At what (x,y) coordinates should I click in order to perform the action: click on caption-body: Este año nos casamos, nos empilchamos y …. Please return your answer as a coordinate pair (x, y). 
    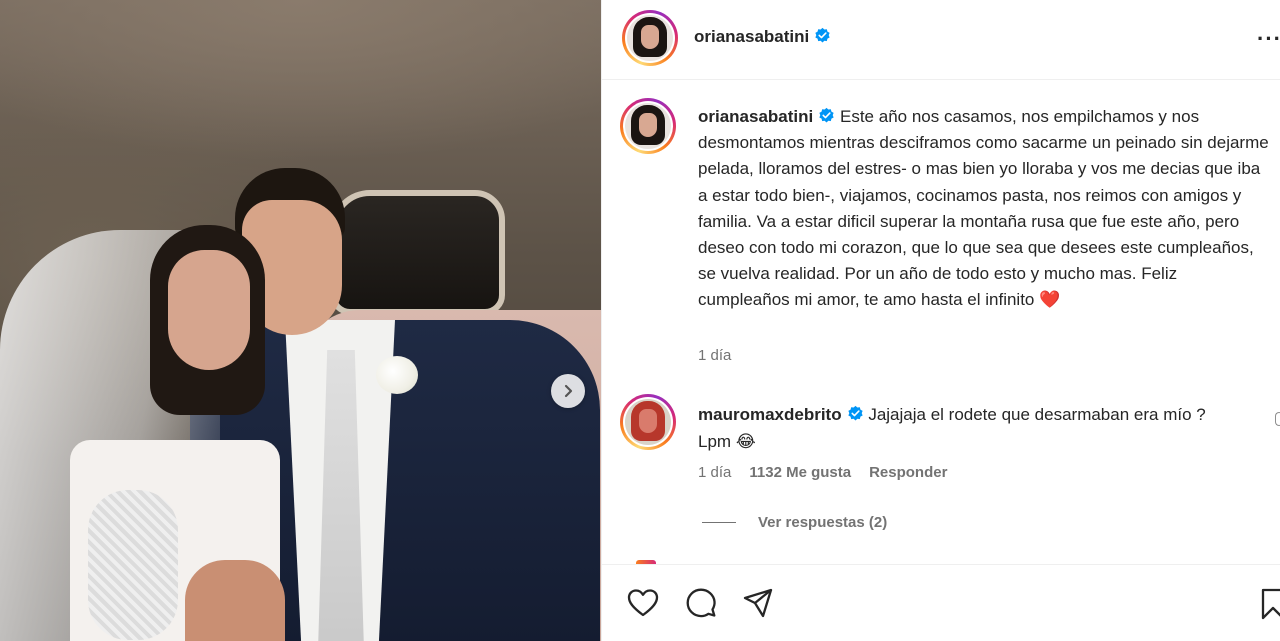
    Looking at the image, I should click on (983, 208).